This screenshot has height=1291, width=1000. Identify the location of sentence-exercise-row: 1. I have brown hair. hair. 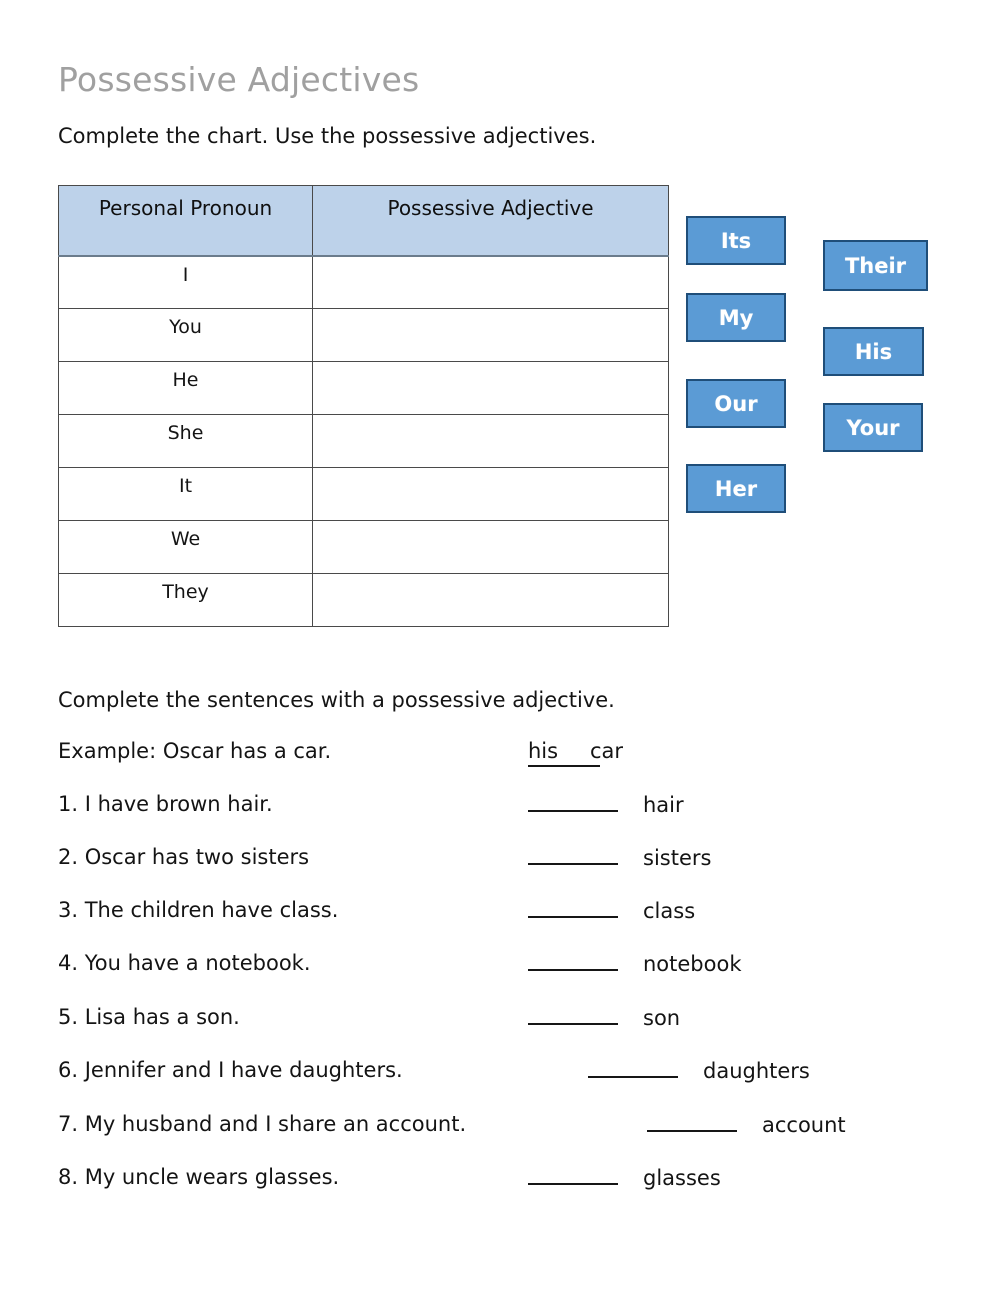
(508, 804).